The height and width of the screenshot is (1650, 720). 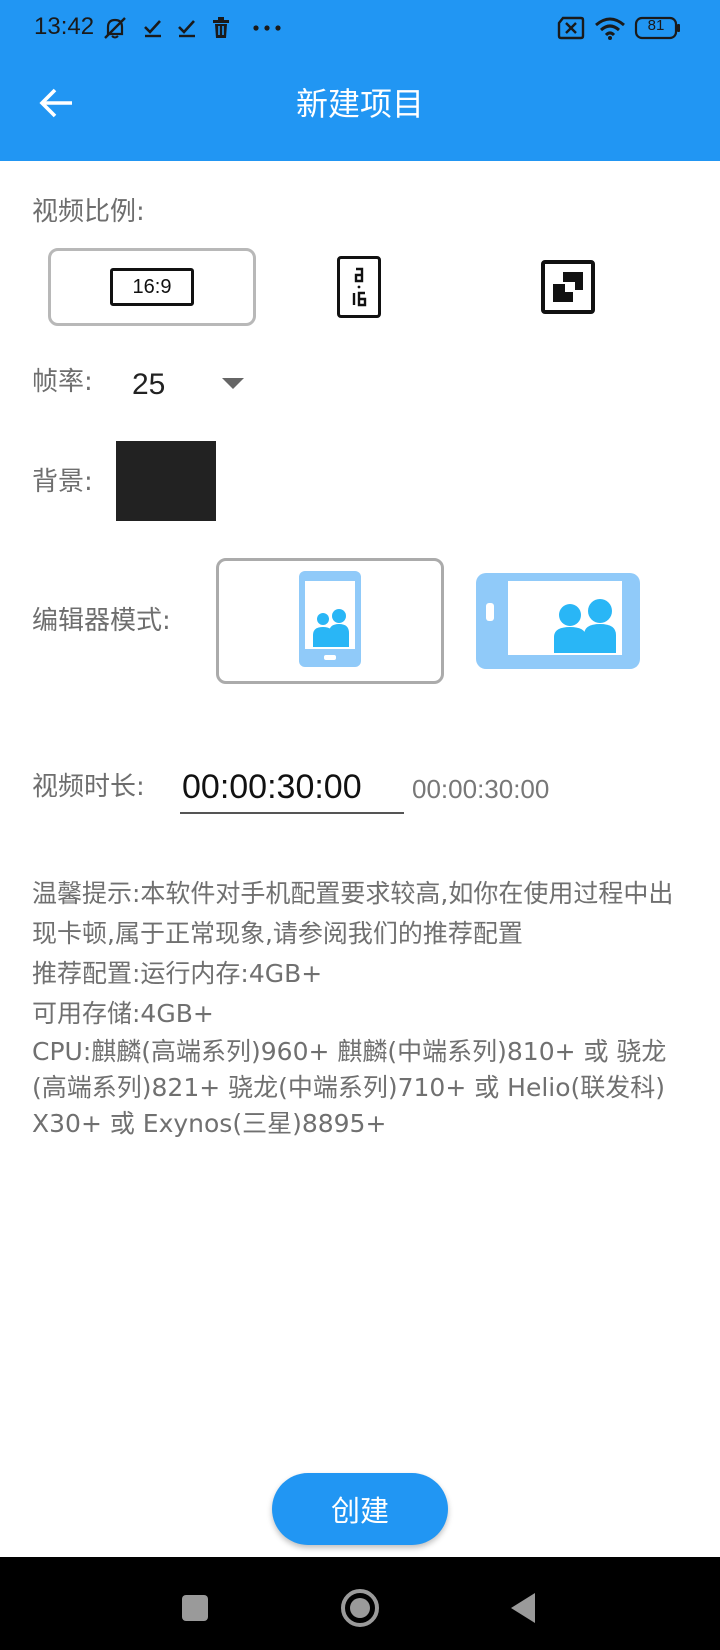 I want to click on ratio-9-16-option, so click(x=359, y=287).